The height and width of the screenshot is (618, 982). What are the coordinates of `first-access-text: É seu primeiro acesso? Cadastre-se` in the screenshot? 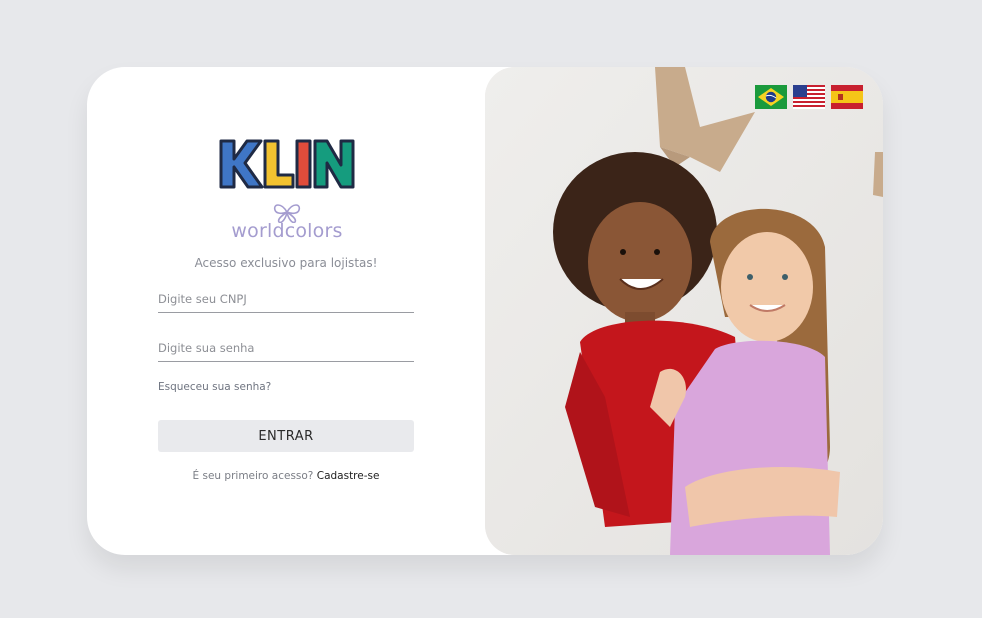 It's located at (286, 476).